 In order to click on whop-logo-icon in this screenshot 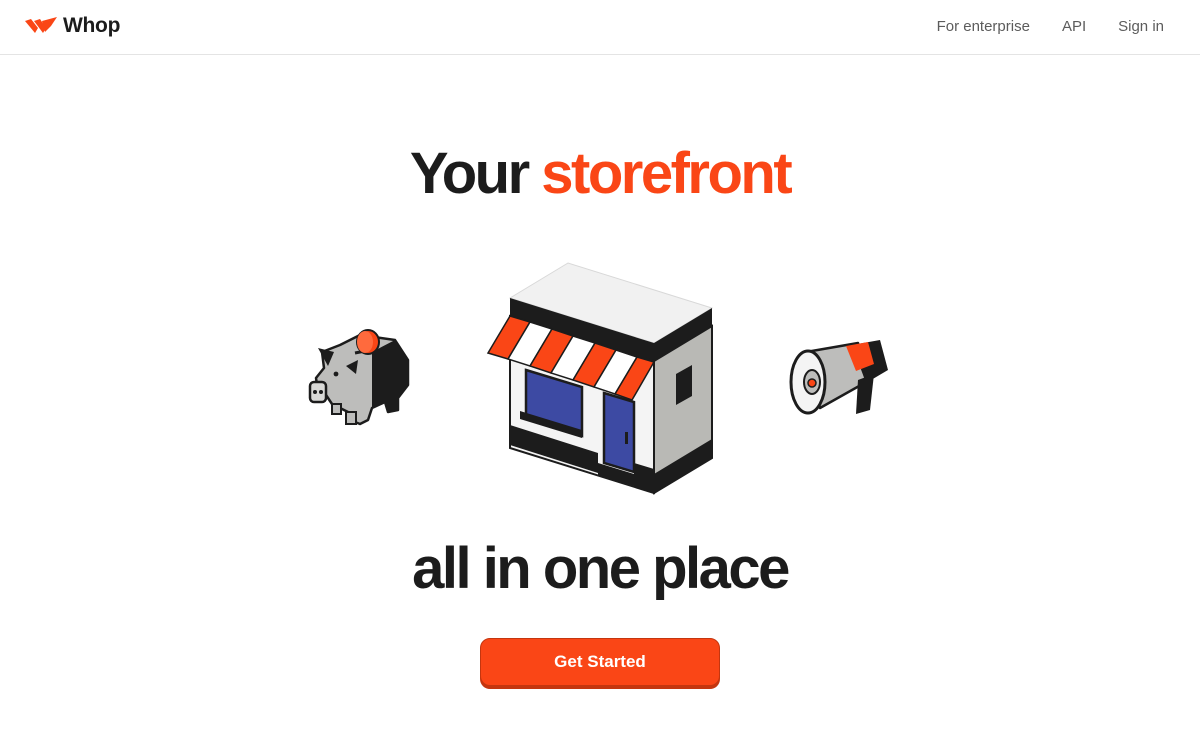, I will do `click(41, 25)`.